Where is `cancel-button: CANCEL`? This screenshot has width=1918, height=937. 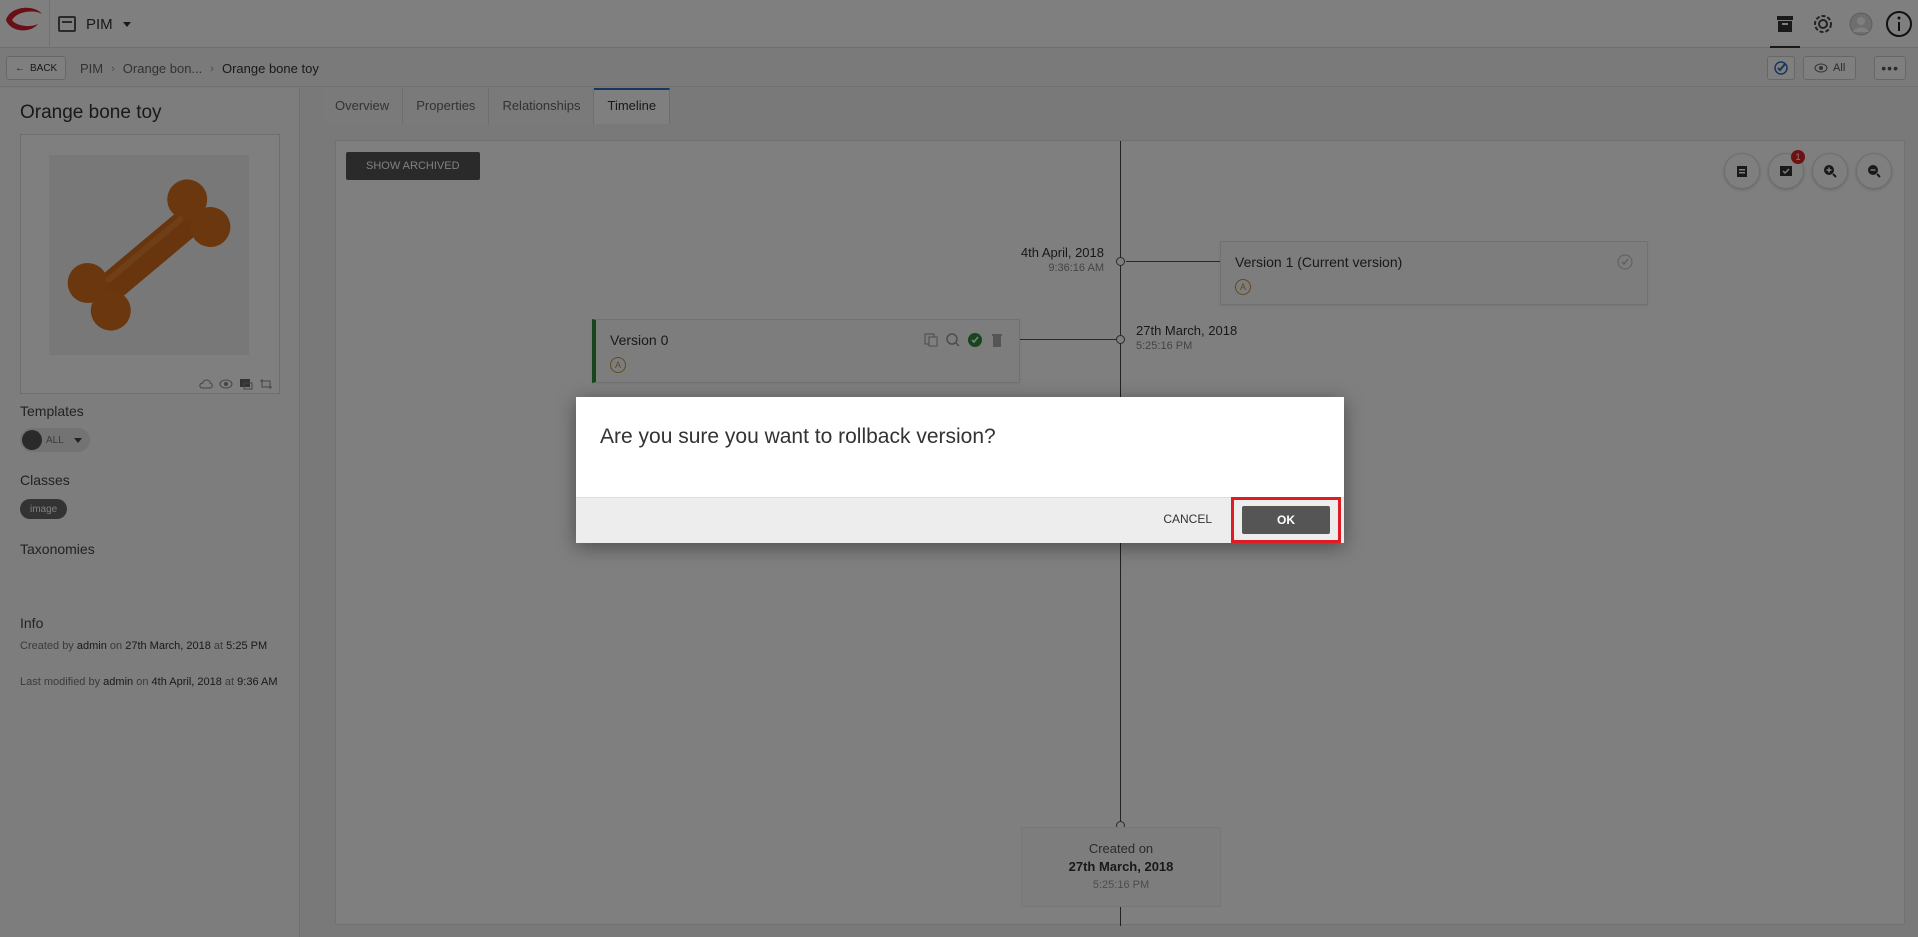
cancel-button: CANCEL is located at coordinates (1187, 519).